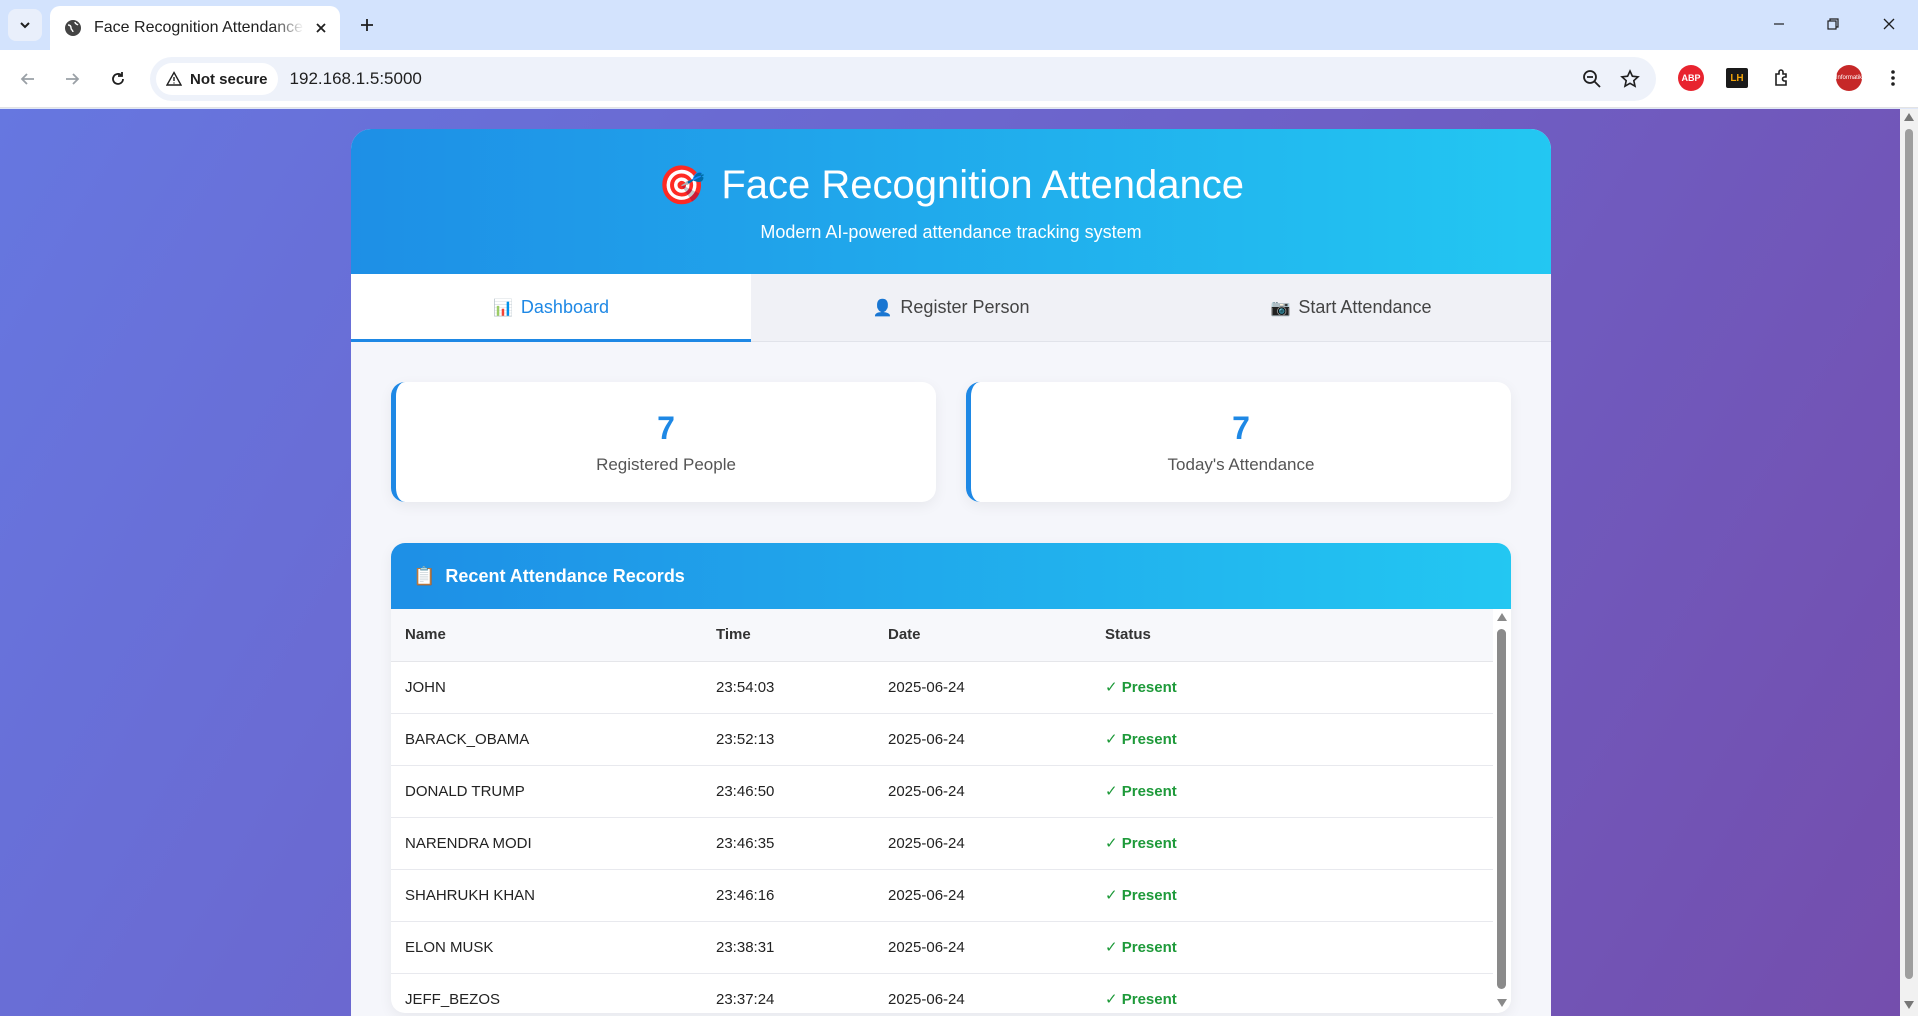  What do you see at coordinates (1849, 78) in the screenshot?
I see `profile-avatar: Informatik` at bounding box center [1849, 78].